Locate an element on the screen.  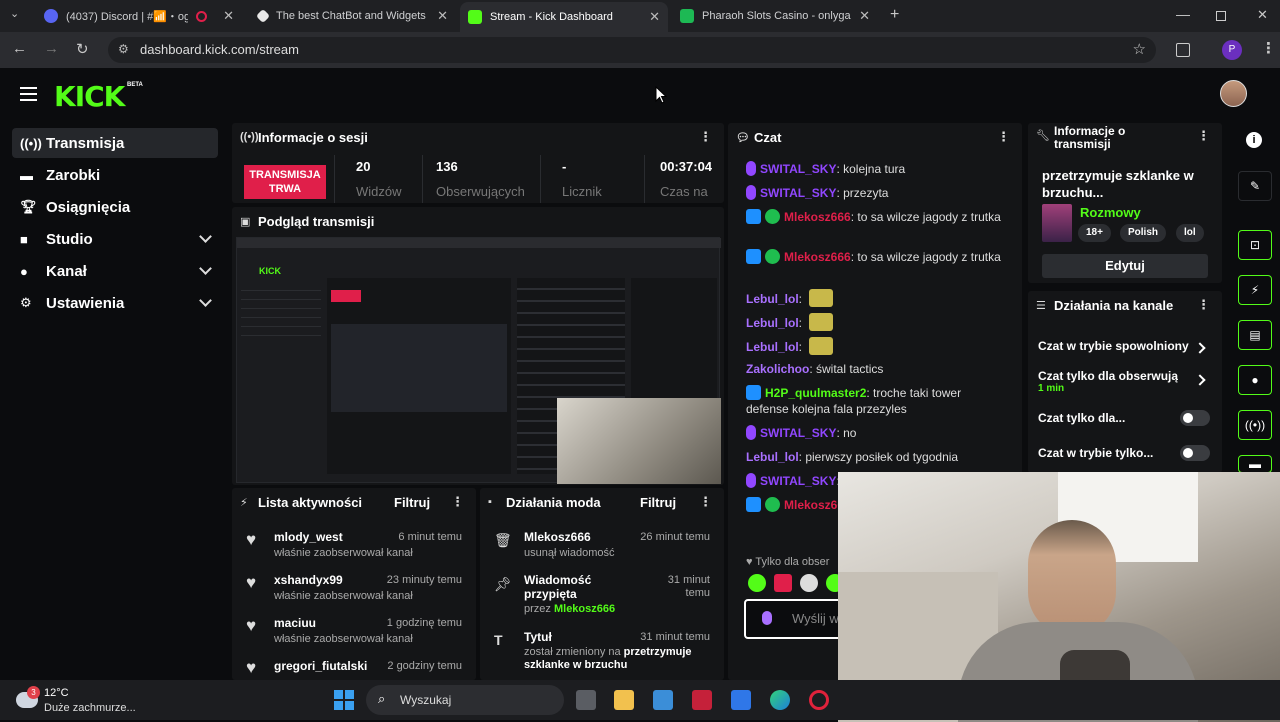
edit-pencil-icon: ✎ is located at coordinates (1255, 186).